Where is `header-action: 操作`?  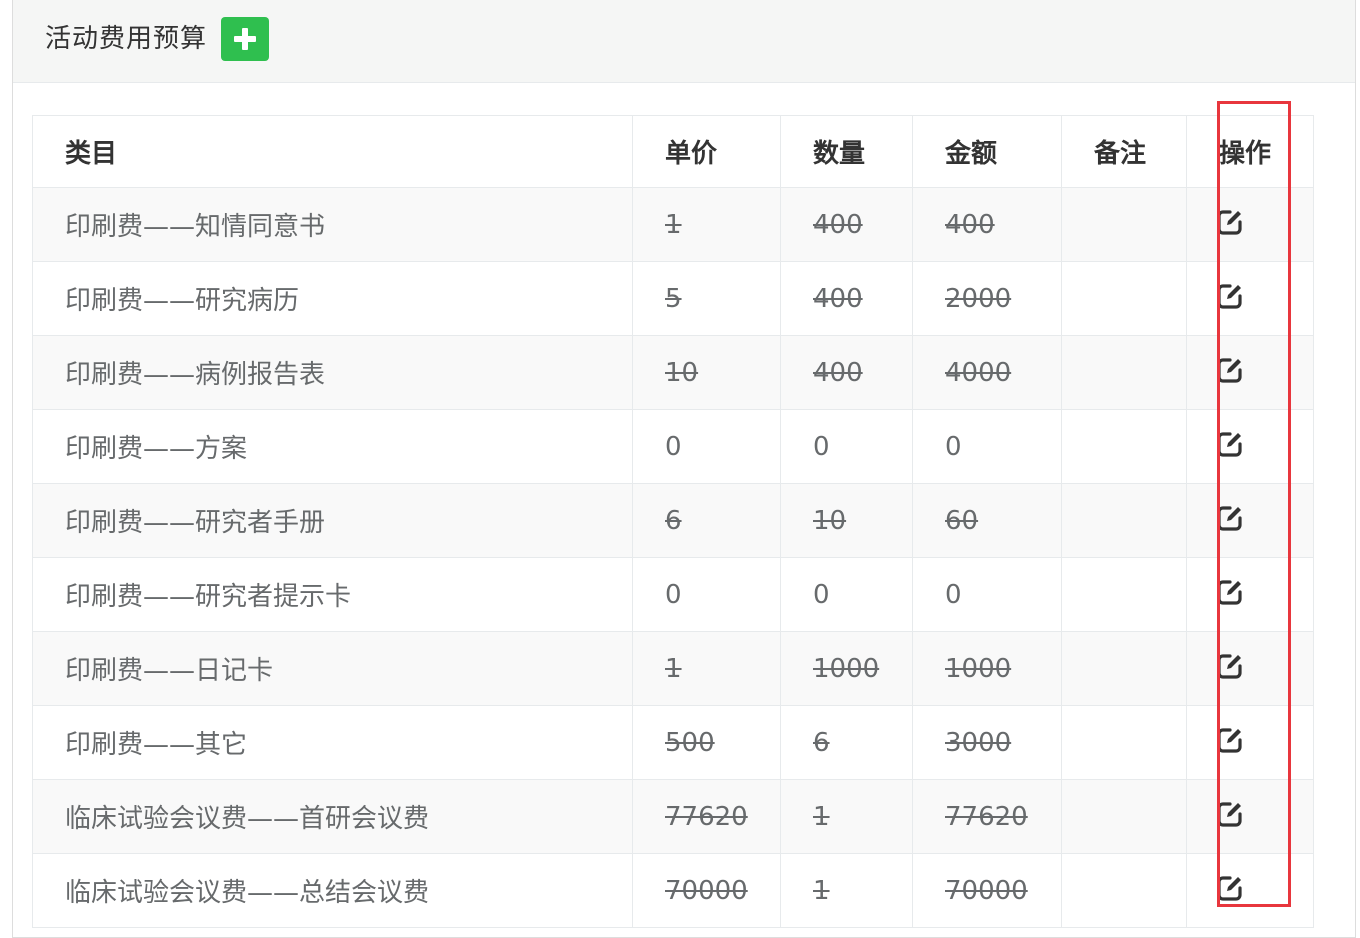
header-action: 操作 is located at coordinates (1250, 151).